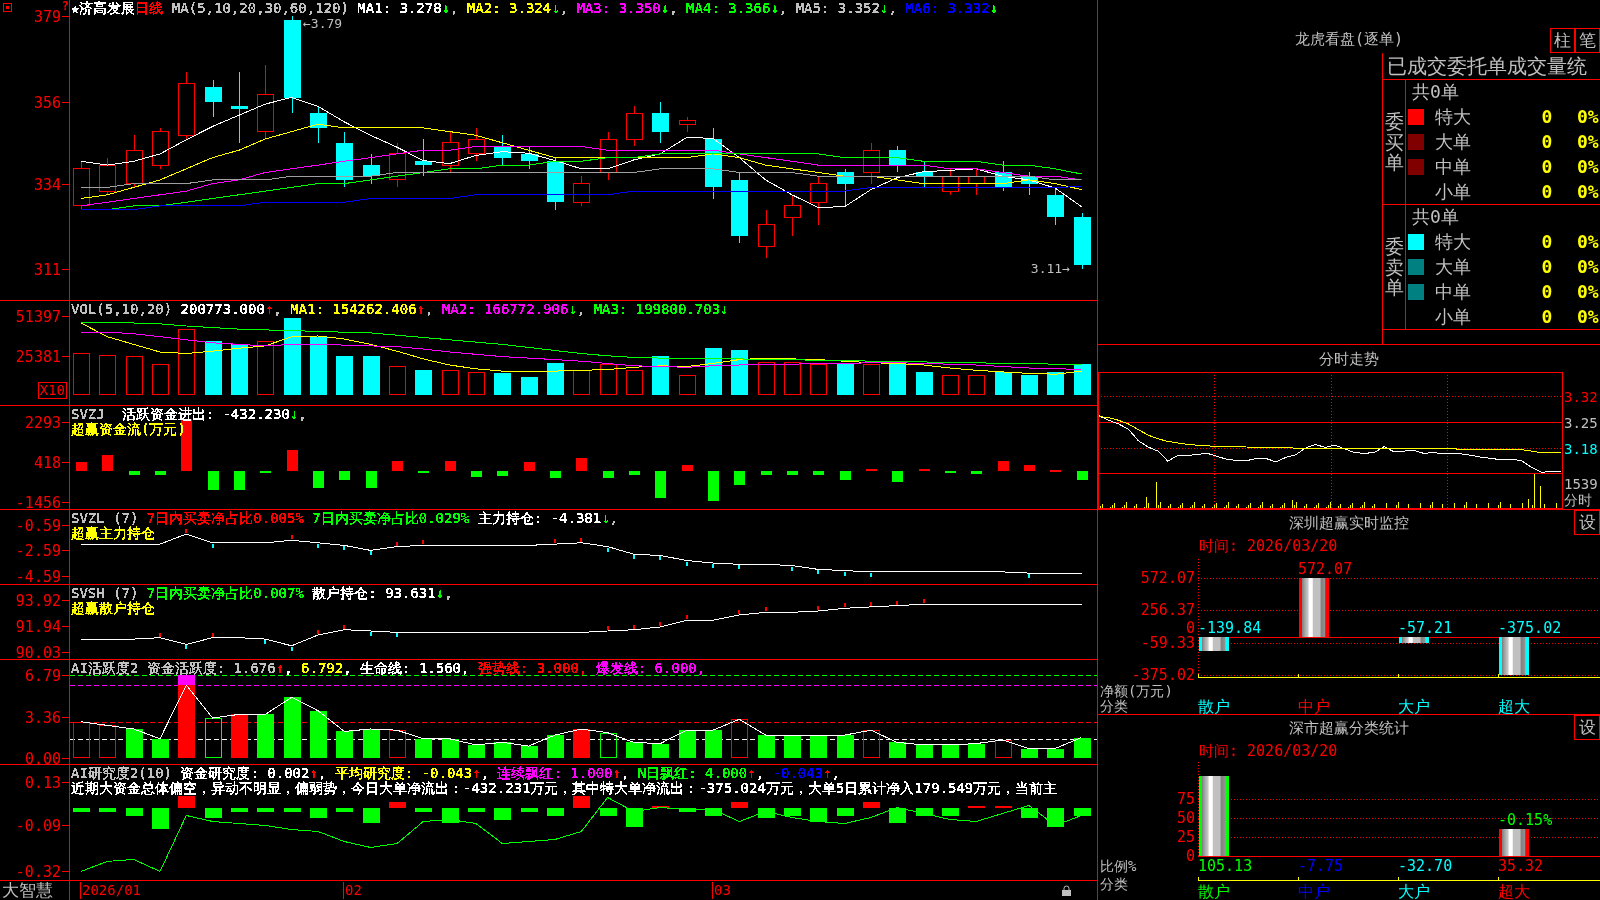 This screenshot has width=1600, height=900. Describe the element at coordinates (225, 593) in the screenshot. I see `legend-text: 7日内买卖净占比0.007%` at that location.